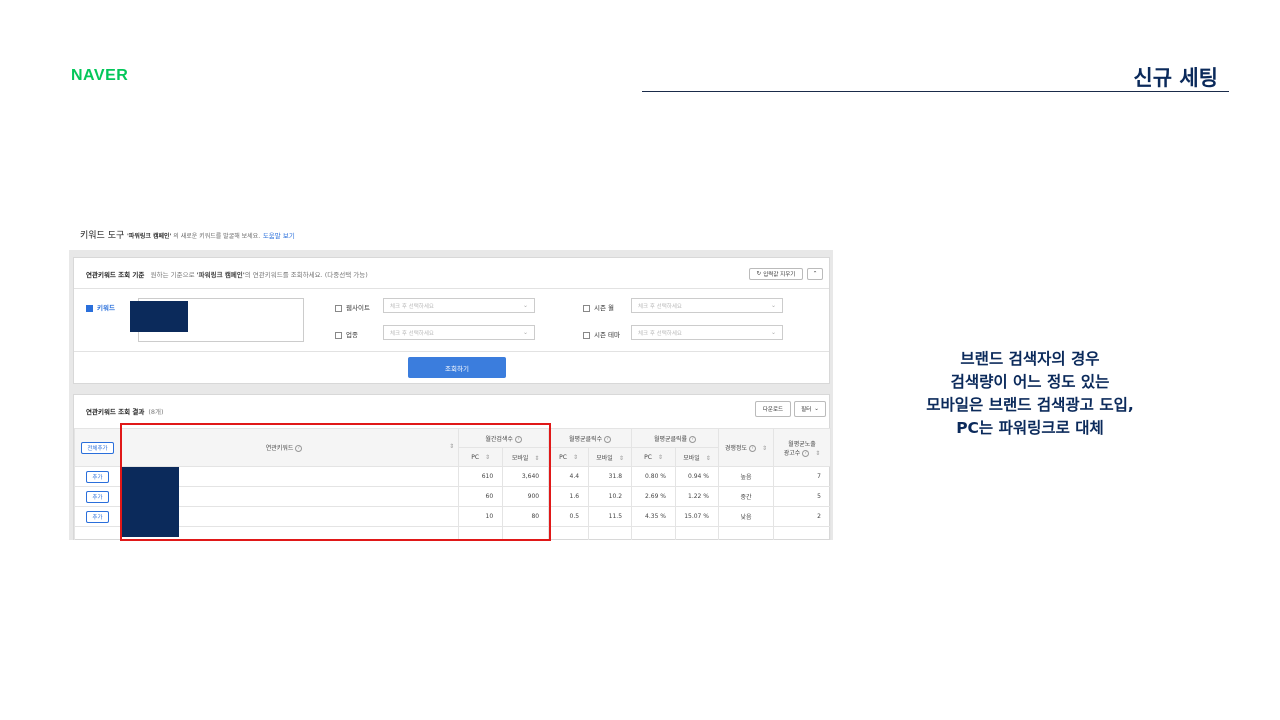 Image resolution: width=1280 pixels, height=720 pixels. I want to click on ads-cell: 5, so click(802, 496).